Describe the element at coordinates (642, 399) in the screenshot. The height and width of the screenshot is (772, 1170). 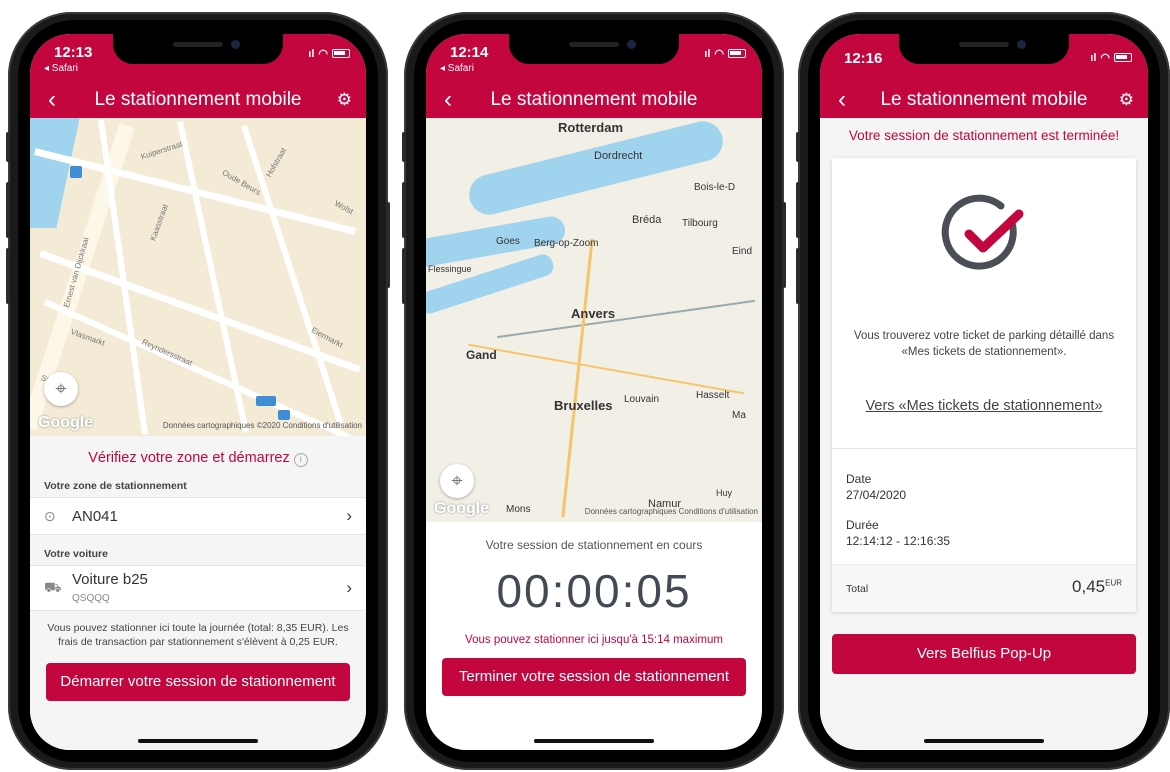
I see `city-label: Louvain` at that location.